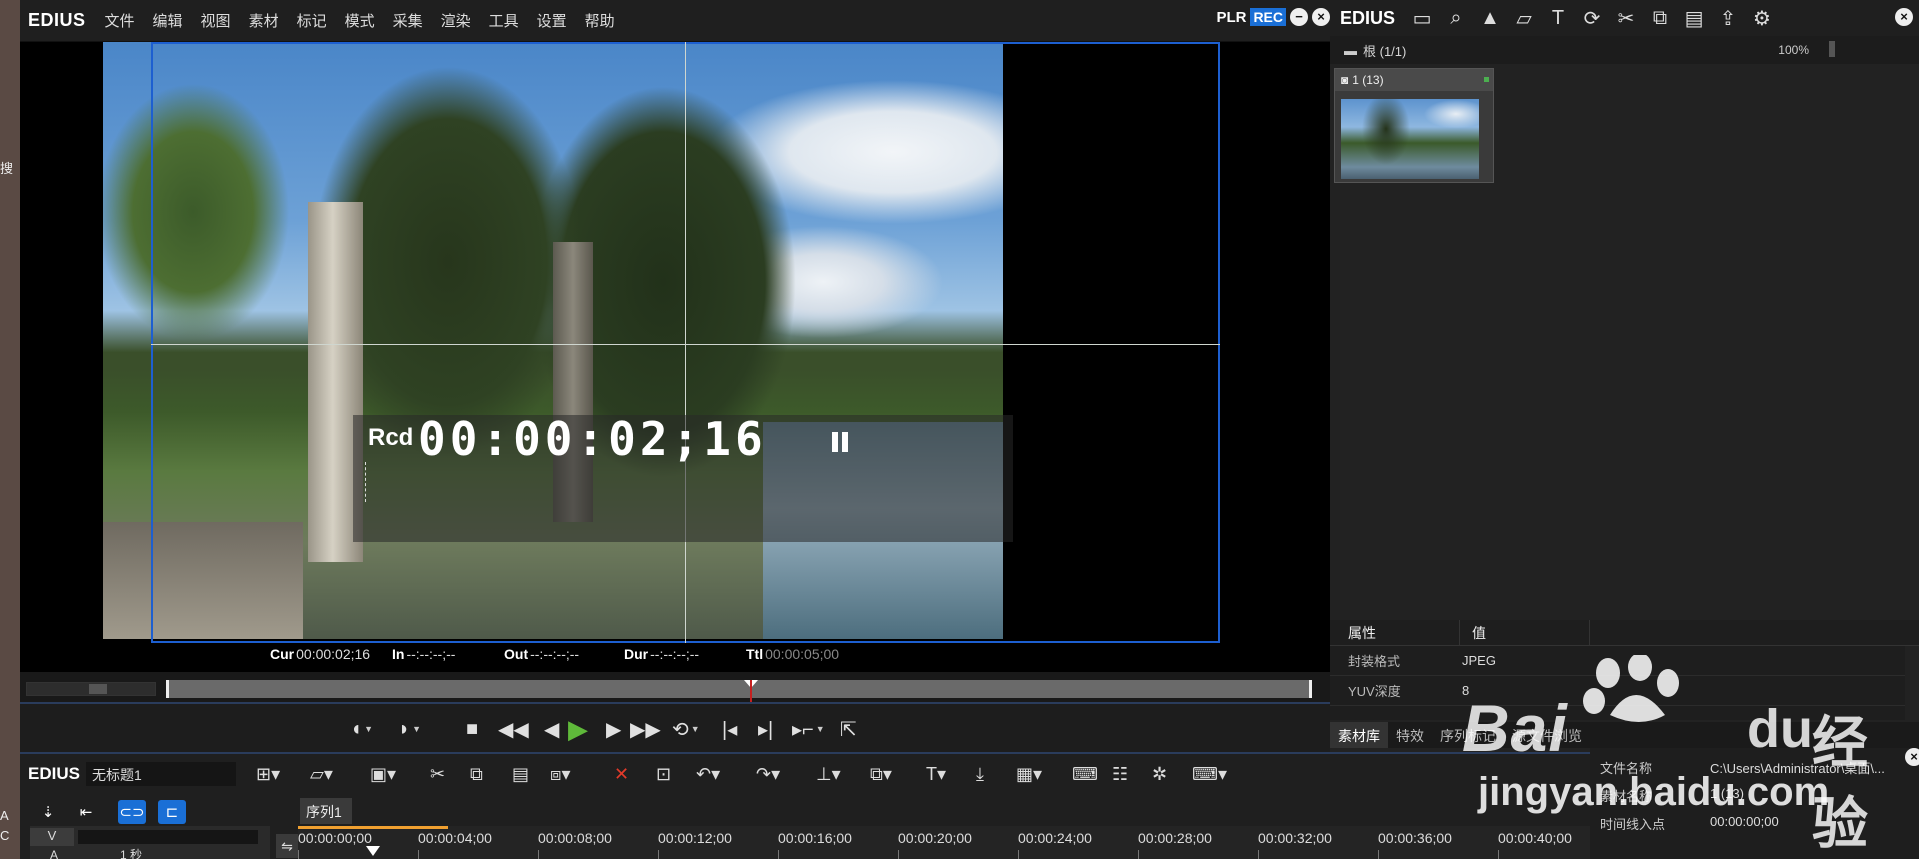 Image resolution: width=1919 pixels, height=859 pixels. I want to click on insert-mode-icon: ⇣, so click(48, 812).